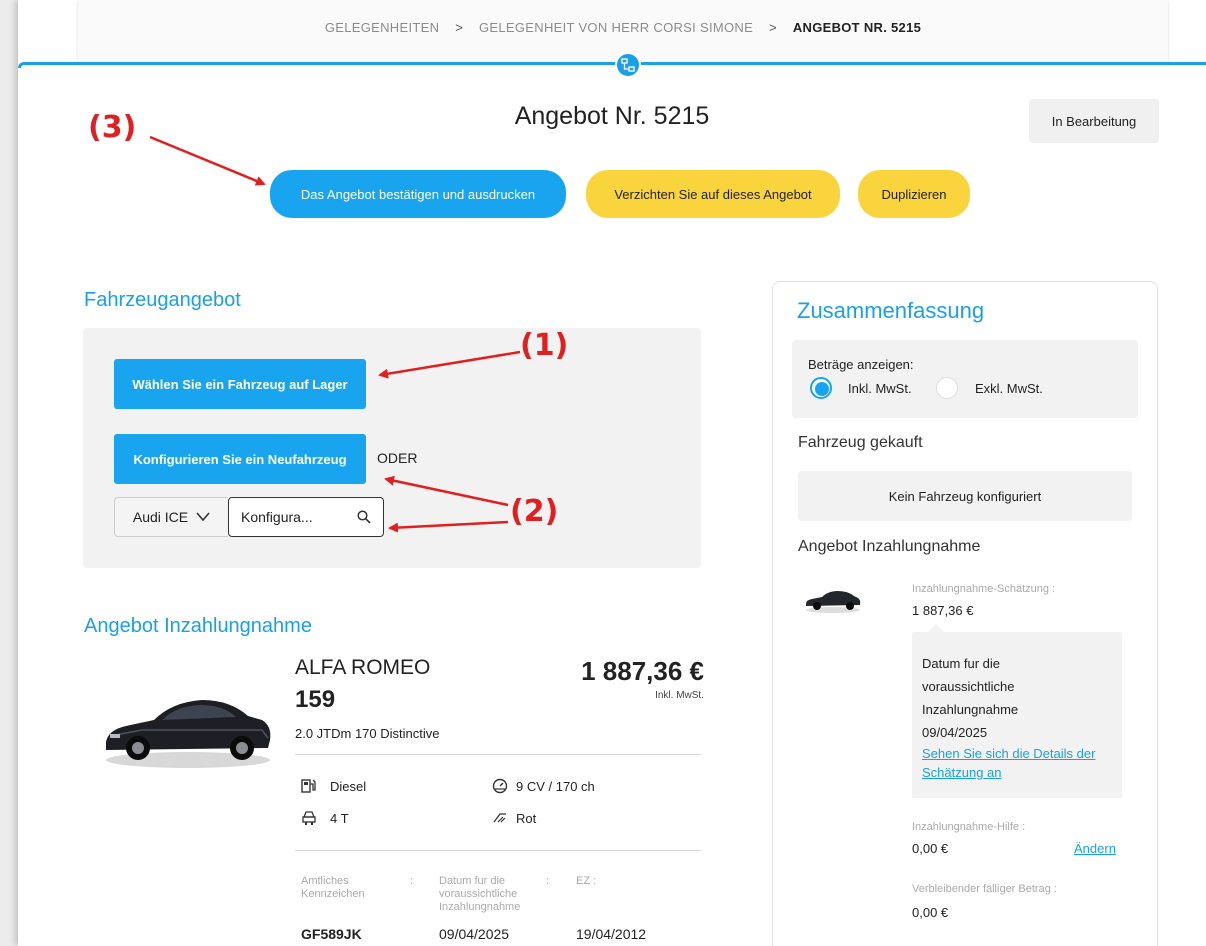 The height and width of the screenshot is (946, 1206). I want to click on date-value: 09/04/2025, so click(474, 934).